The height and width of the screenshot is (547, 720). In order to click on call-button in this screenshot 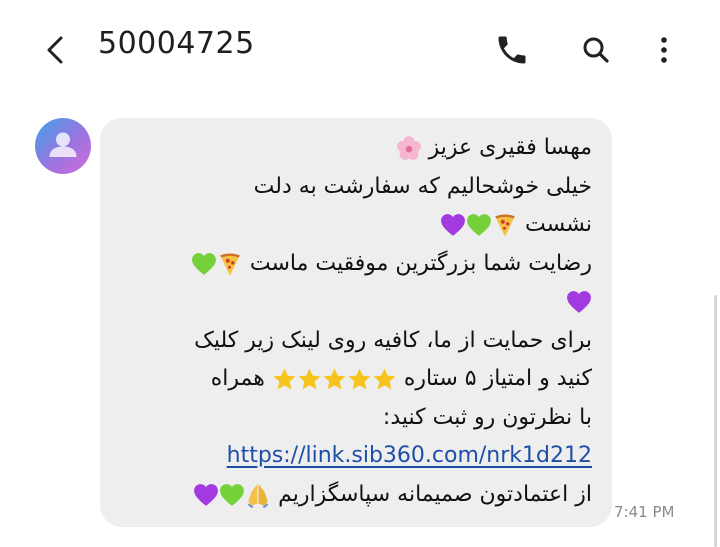, I will do `click(512, 50)`.